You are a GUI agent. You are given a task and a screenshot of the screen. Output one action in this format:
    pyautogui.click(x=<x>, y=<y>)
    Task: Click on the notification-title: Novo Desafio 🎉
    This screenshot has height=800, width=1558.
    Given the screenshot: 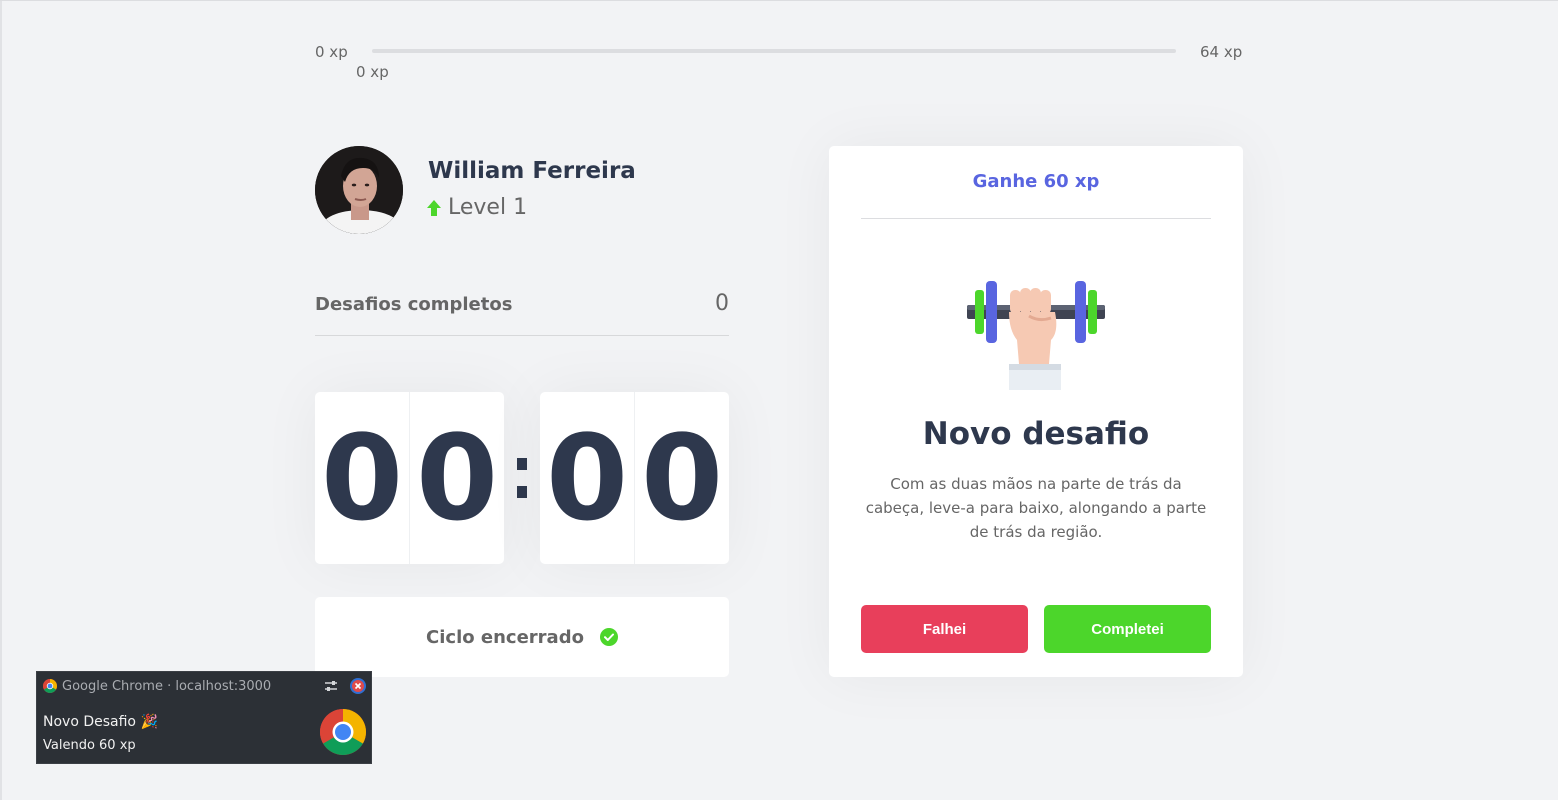 What is the action you would take?
    pyautogui.click(x=100, y=722)
    